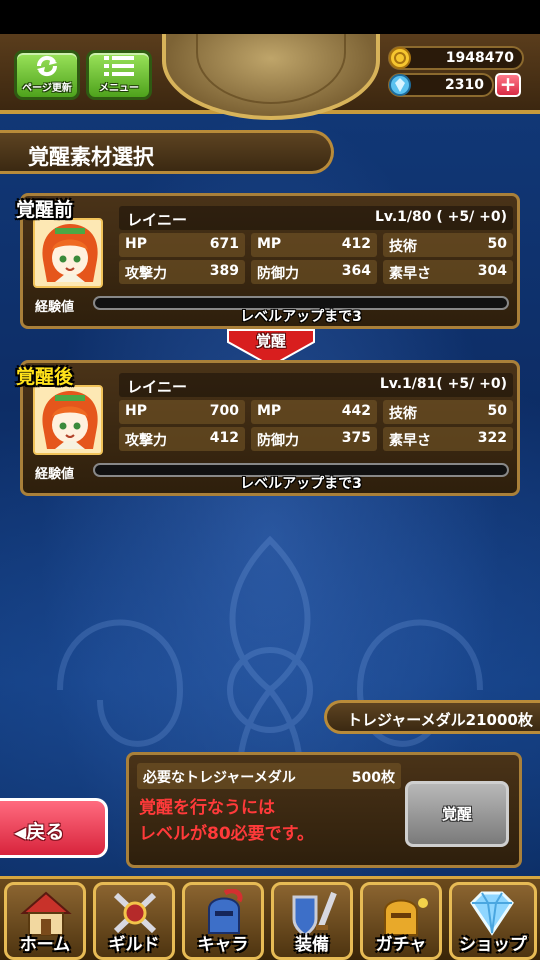 The image size is (540, 960). Describe the element at coordinates (47, 66) in the screenshot. I see `refresh-icon` at that location.